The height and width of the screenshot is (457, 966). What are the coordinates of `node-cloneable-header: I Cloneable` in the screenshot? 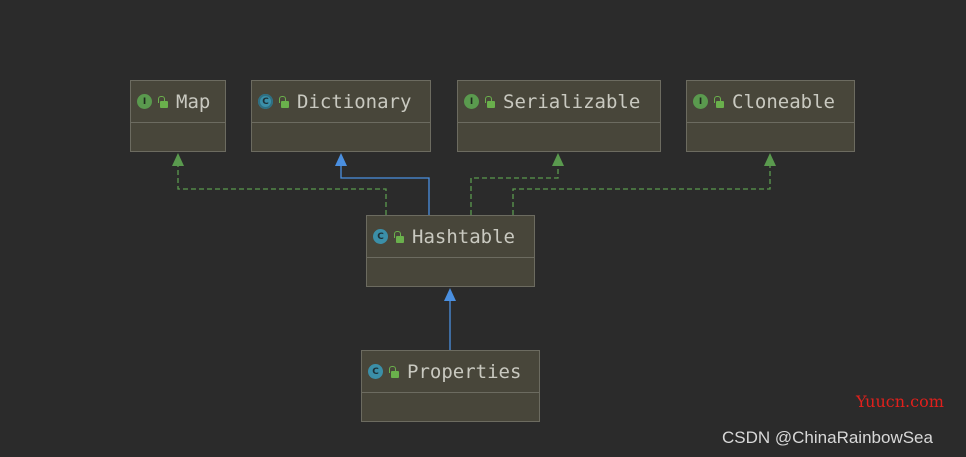 It's located at (770, 102).